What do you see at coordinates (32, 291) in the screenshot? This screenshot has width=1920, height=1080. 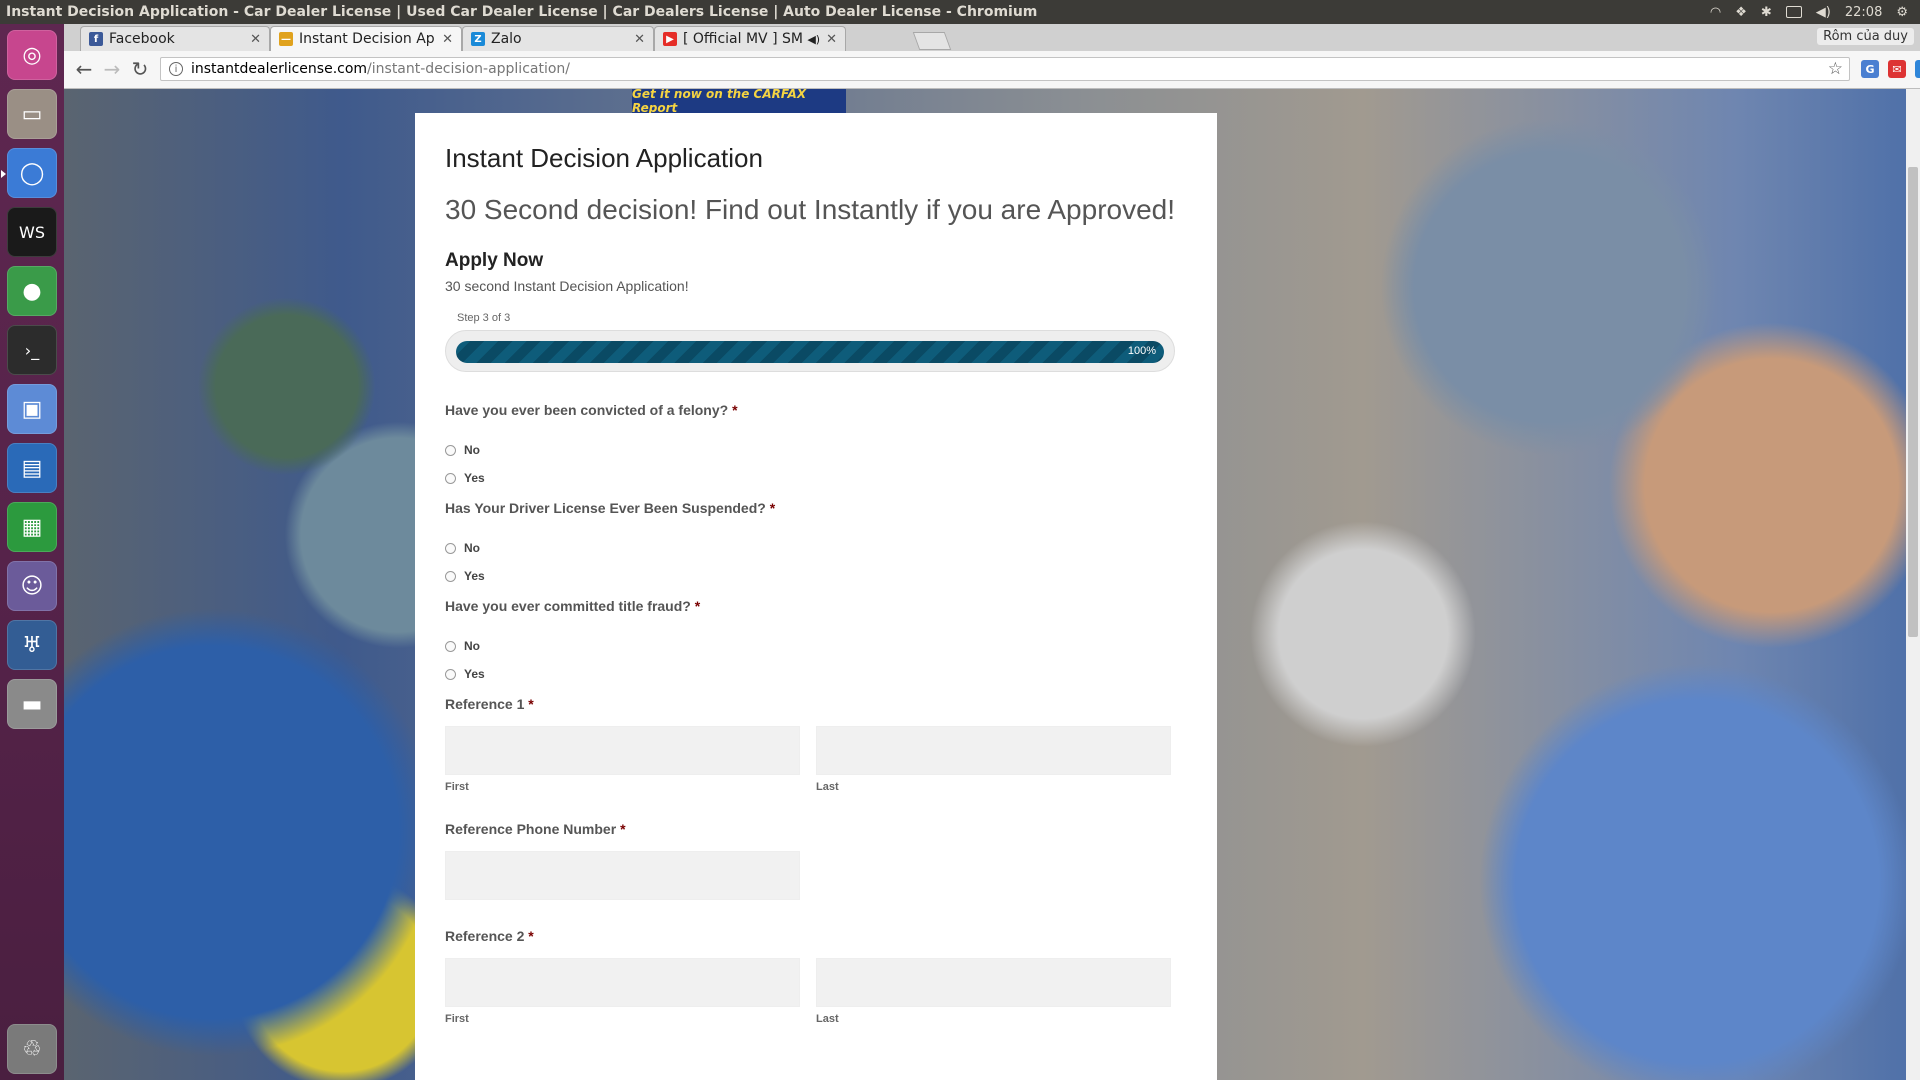 I see `robomongo-icon: ●` at bounding box center [32, 291].